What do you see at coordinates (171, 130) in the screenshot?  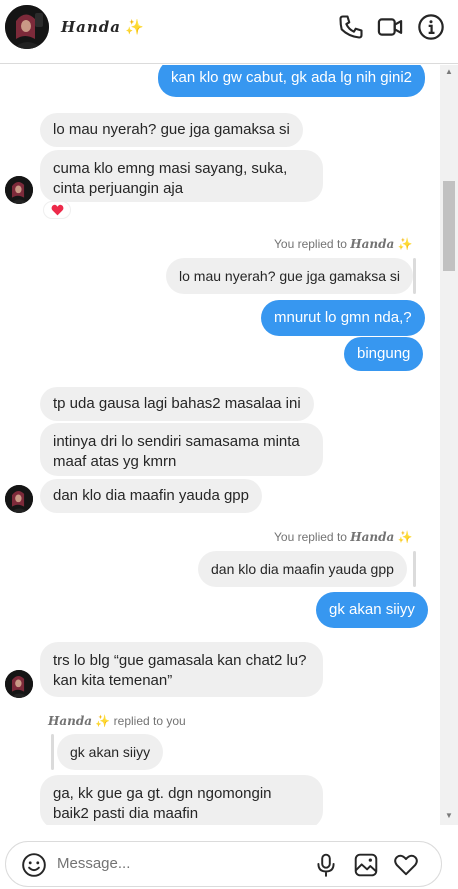 I see `message-bubble-incoming: lo mau nyerah? gue jga gamaksa si` at bounding box center [171, 130].